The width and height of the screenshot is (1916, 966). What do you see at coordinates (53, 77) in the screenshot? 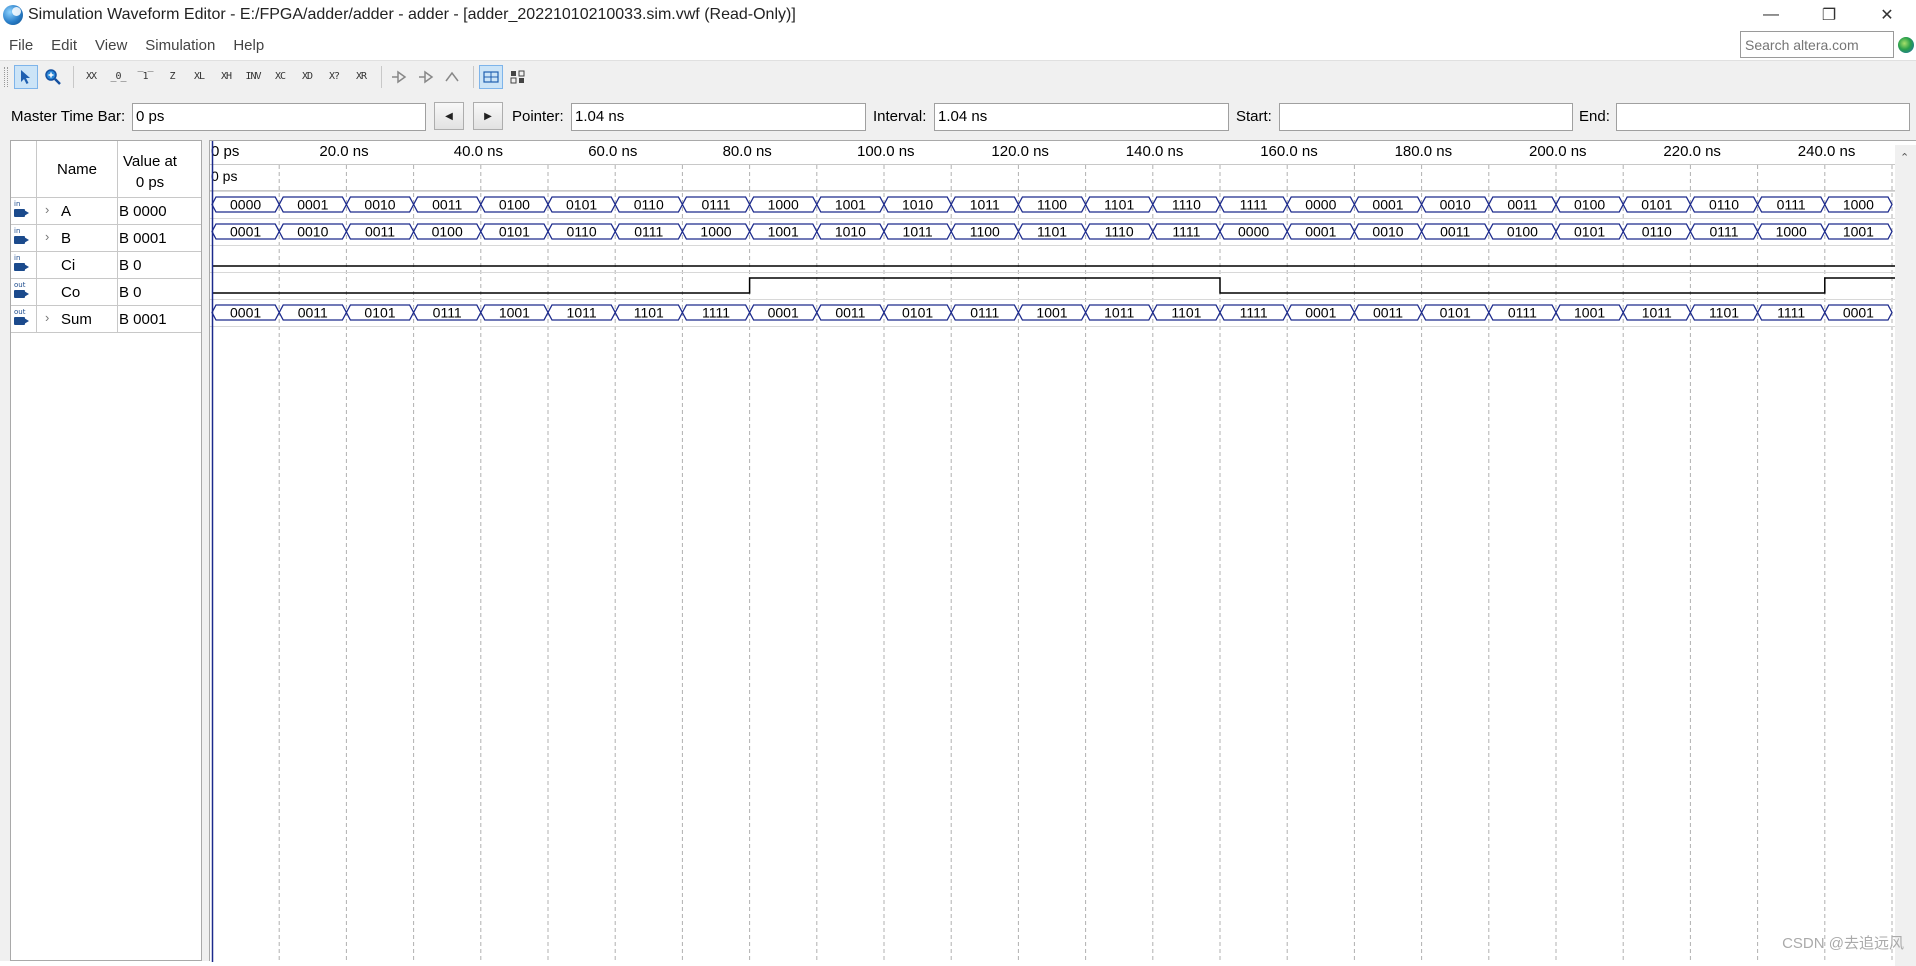
I see `zoom-tool-icon` at bounding box center [53, 77].